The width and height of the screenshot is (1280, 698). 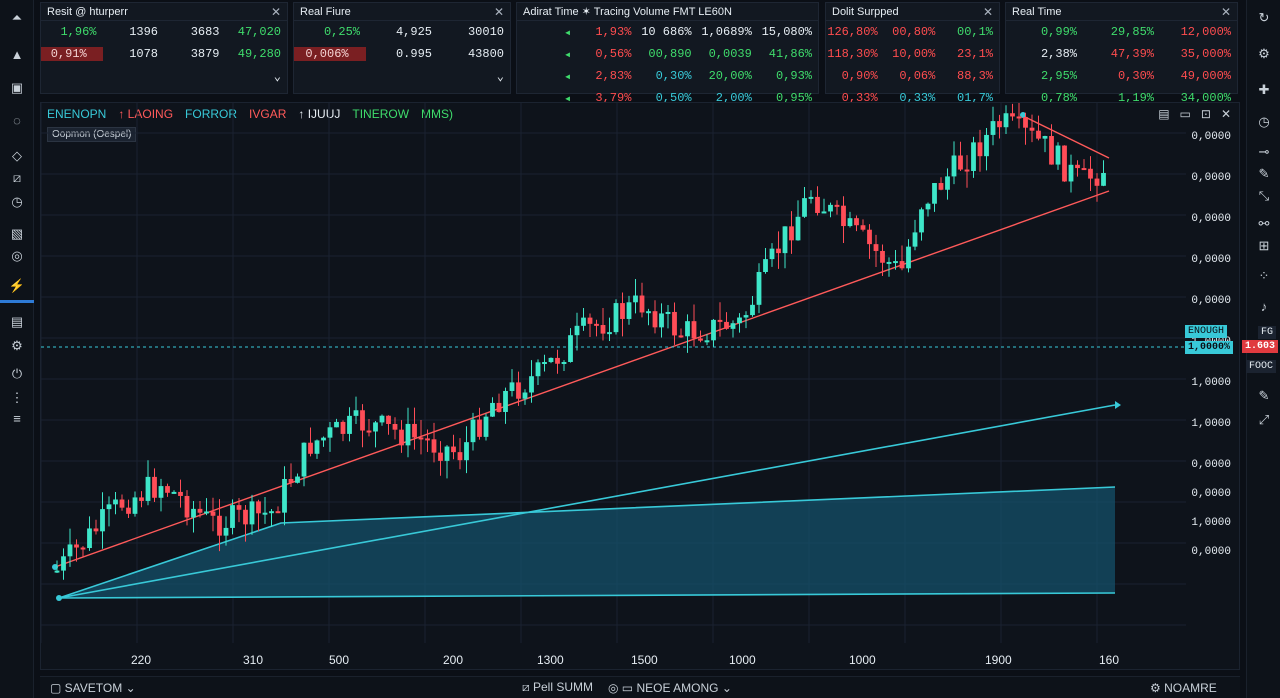 I want to click on chart-icon: ▧, so click(x=17, y=234).